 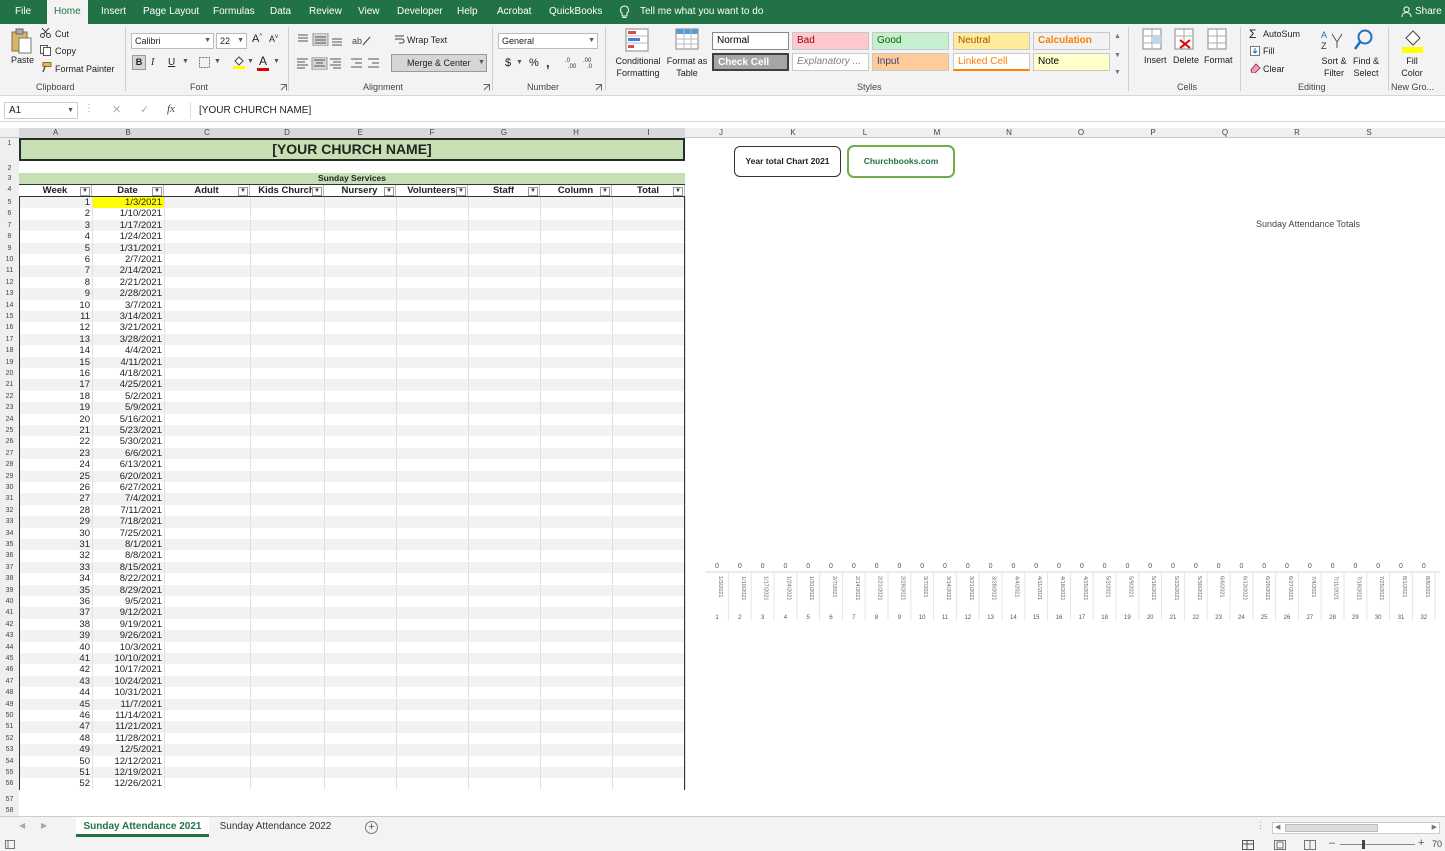 What do you see at coordinates (793, 133) in the screenshot?
I see `column-header: K` at bounding box center [793, 133].